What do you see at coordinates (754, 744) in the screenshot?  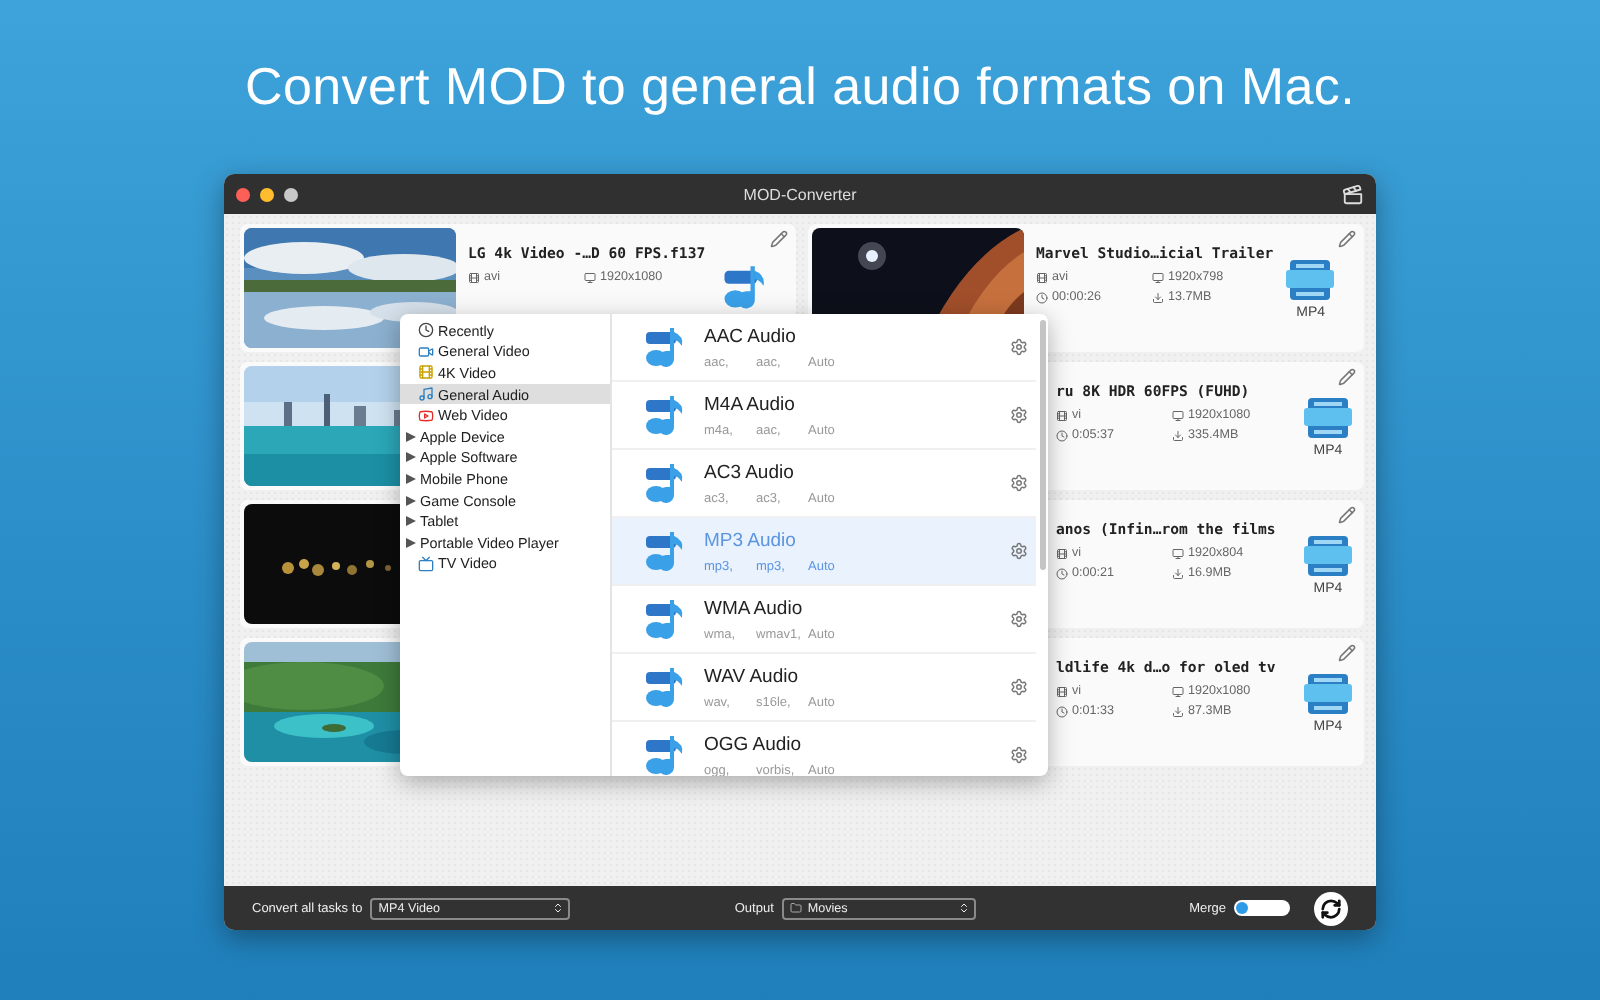 I see `format-name: OGG Audio` at bounding box center [754, 744].